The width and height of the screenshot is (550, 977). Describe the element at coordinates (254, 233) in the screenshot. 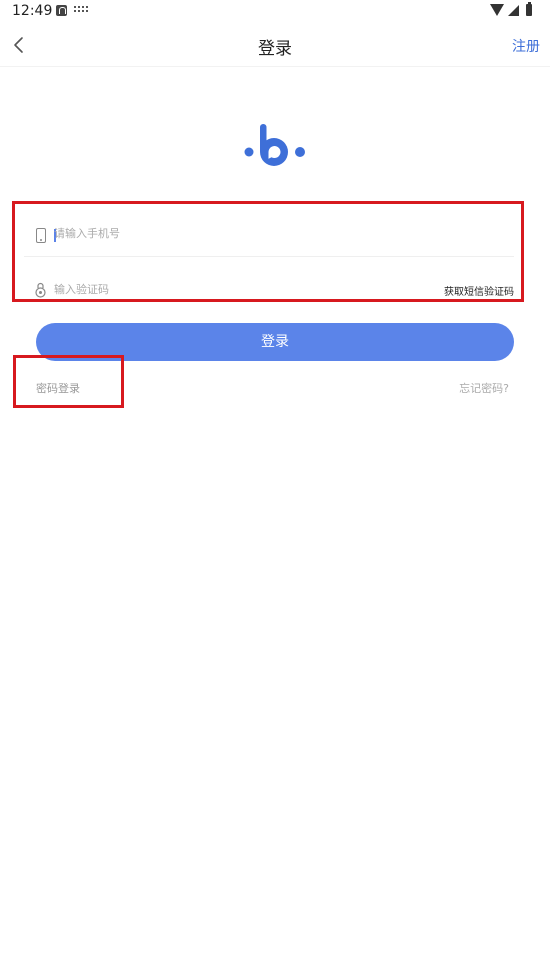

I see `phone-number-input` at that location.